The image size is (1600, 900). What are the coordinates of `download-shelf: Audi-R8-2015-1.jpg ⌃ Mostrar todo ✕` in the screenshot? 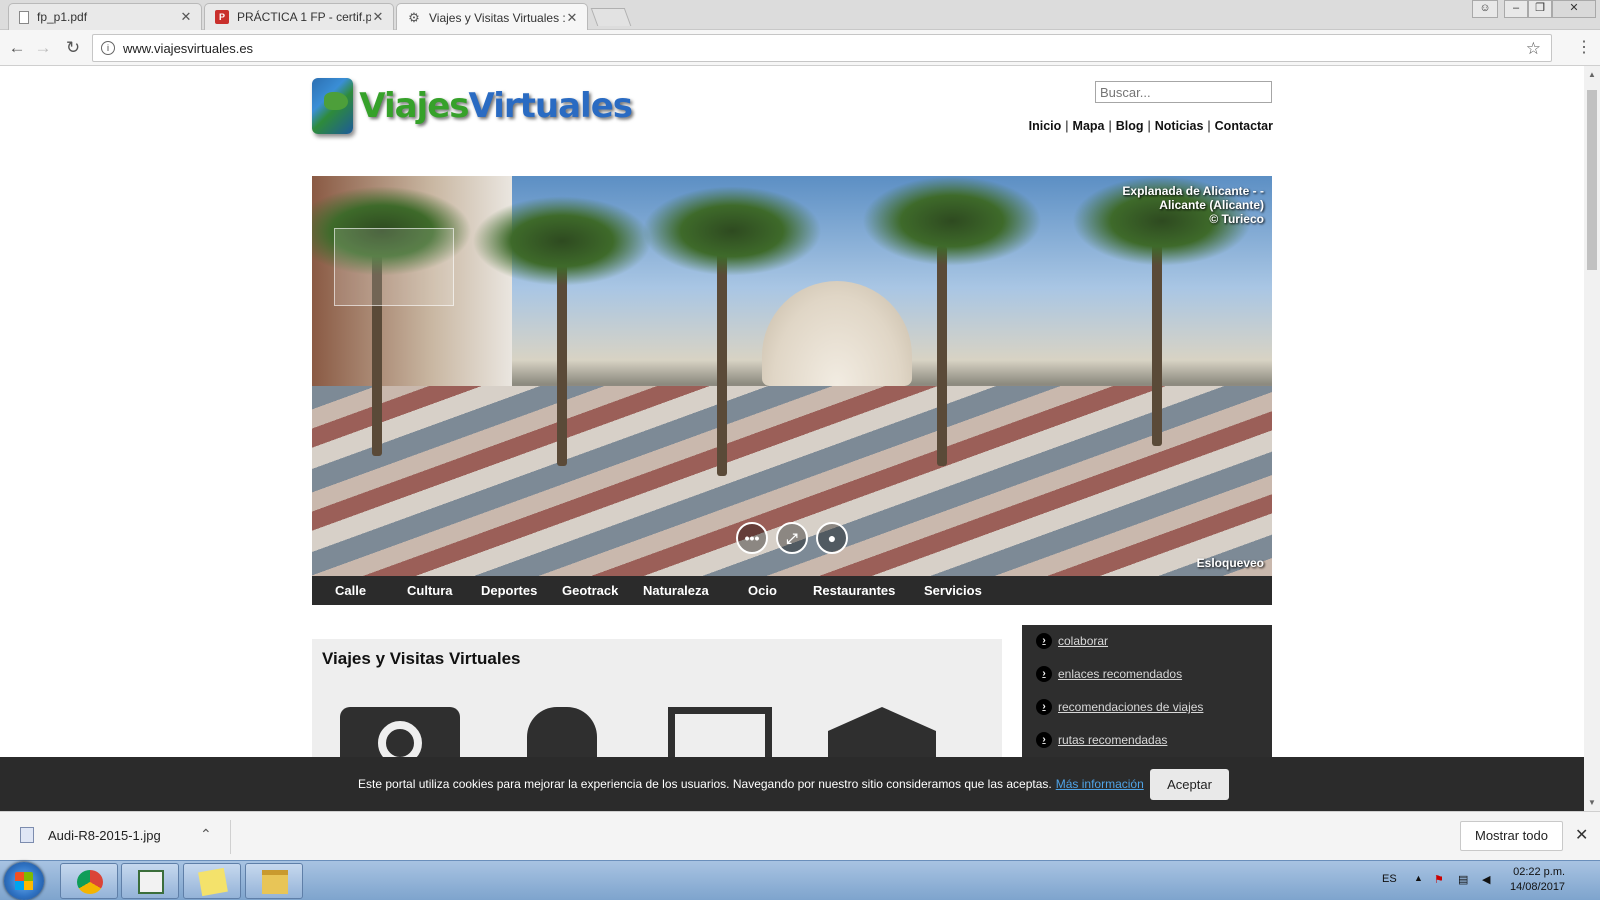 It's located at (800, 835).